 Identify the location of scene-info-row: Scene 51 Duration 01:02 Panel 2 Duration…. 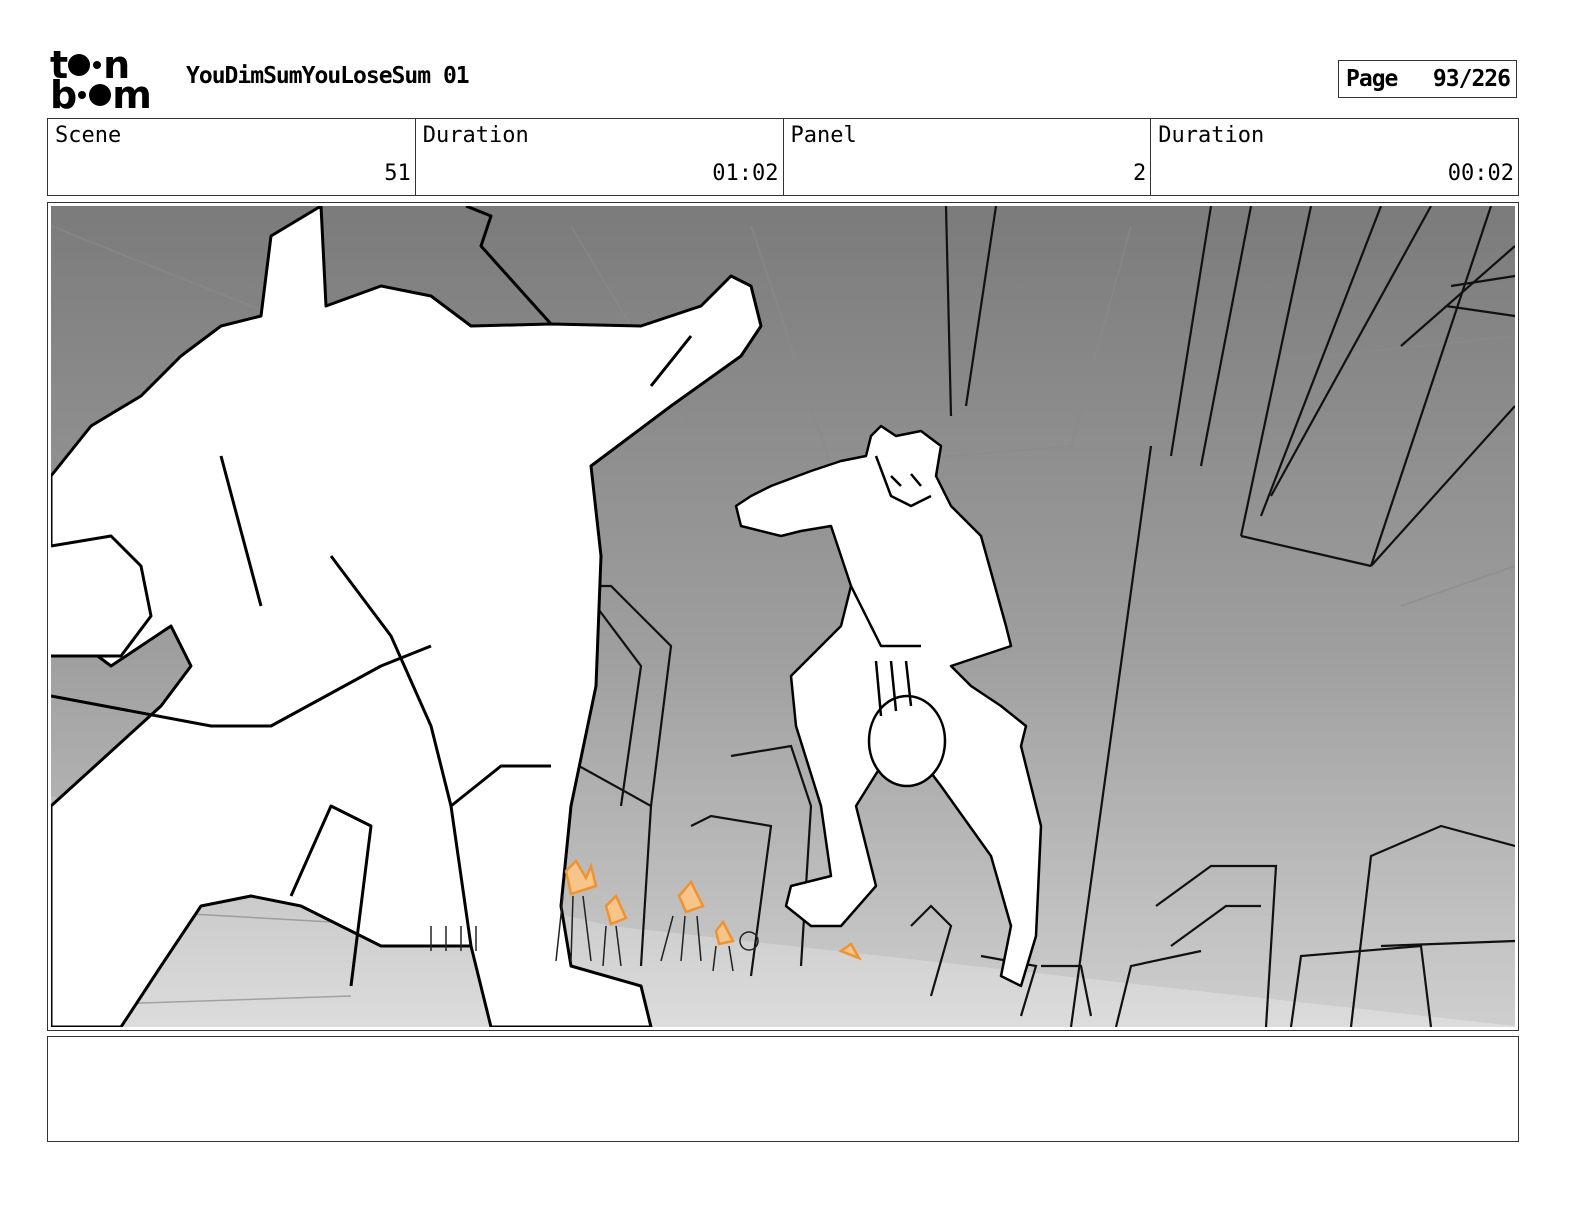
(783, 157).